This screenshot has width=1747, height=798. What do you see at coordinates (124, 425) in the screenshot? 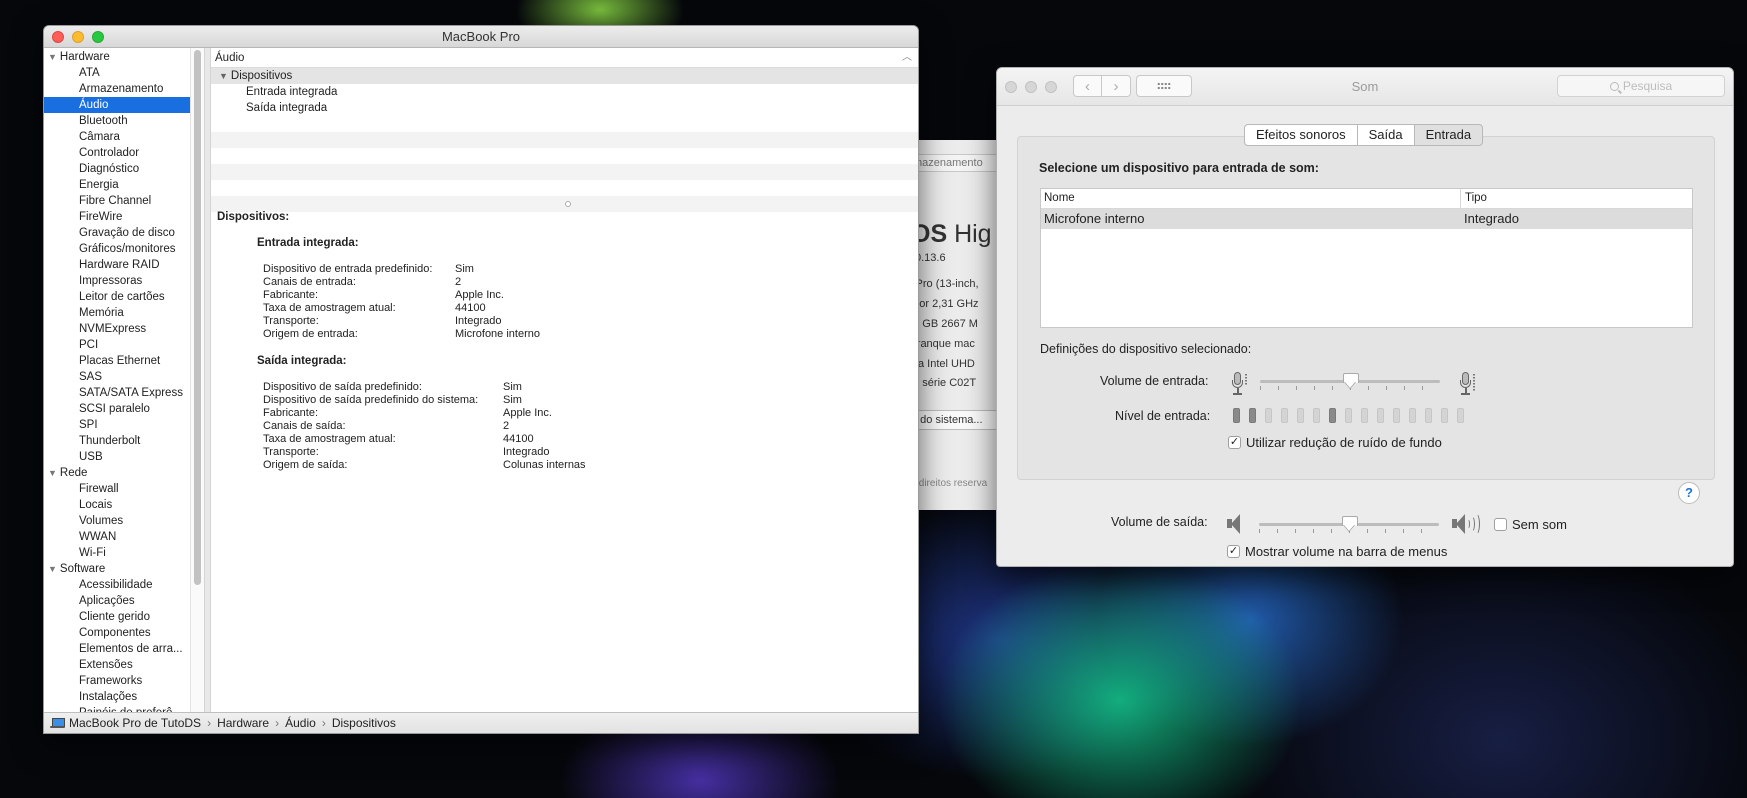
I see `sidebar-item: SPI` at bounding box center [124, 425].